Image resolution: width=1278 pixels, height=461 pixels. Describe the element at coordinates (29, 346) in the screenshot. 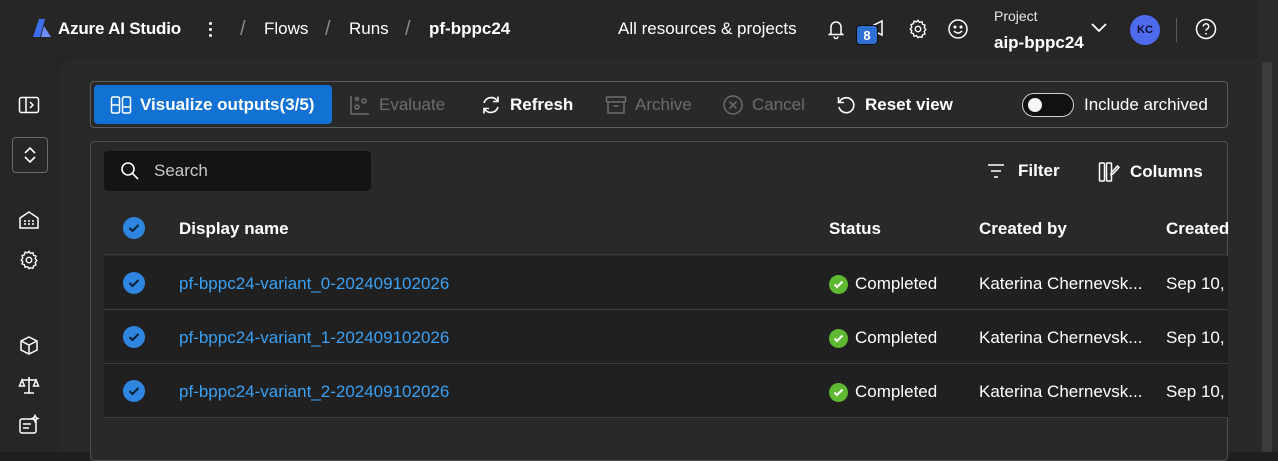

I see `model-cube-icon` at that location.